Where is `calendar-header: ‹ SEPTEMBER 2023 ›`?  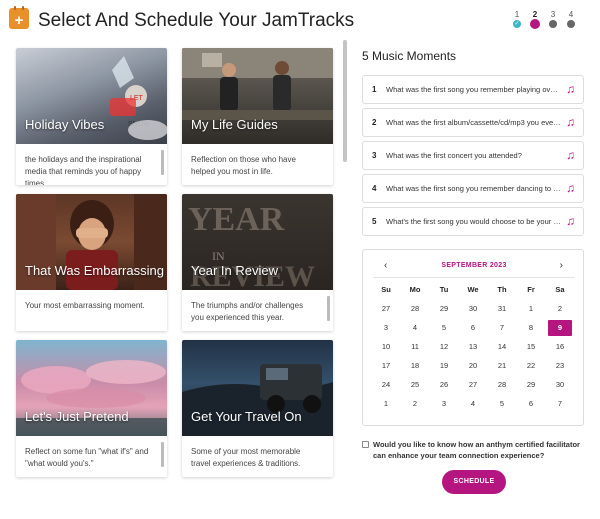
calendar-header: ‹ SEPTEMBER 2023 › is located at coordinates (474, 267).